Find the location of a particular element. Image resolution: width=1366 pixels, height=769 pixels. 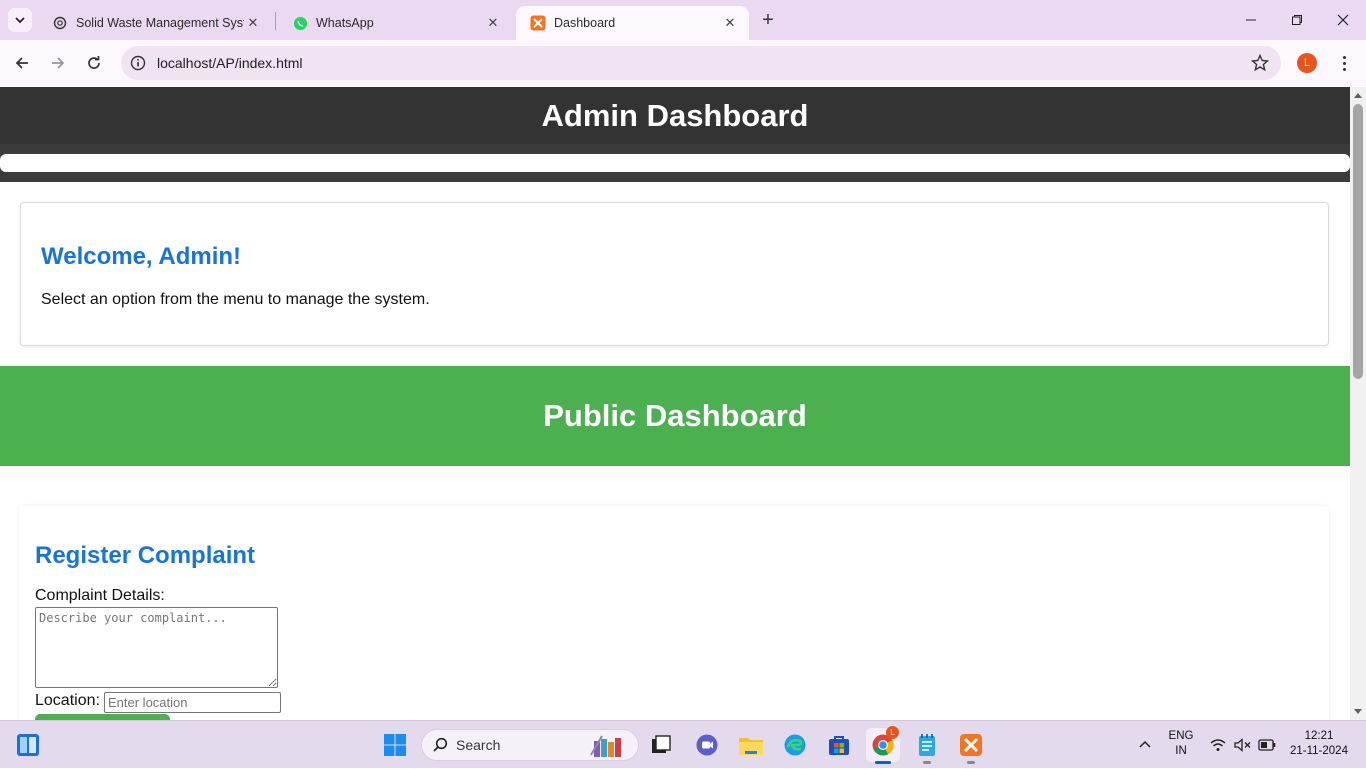

widgets-icon is located at coordinates (28, 745).